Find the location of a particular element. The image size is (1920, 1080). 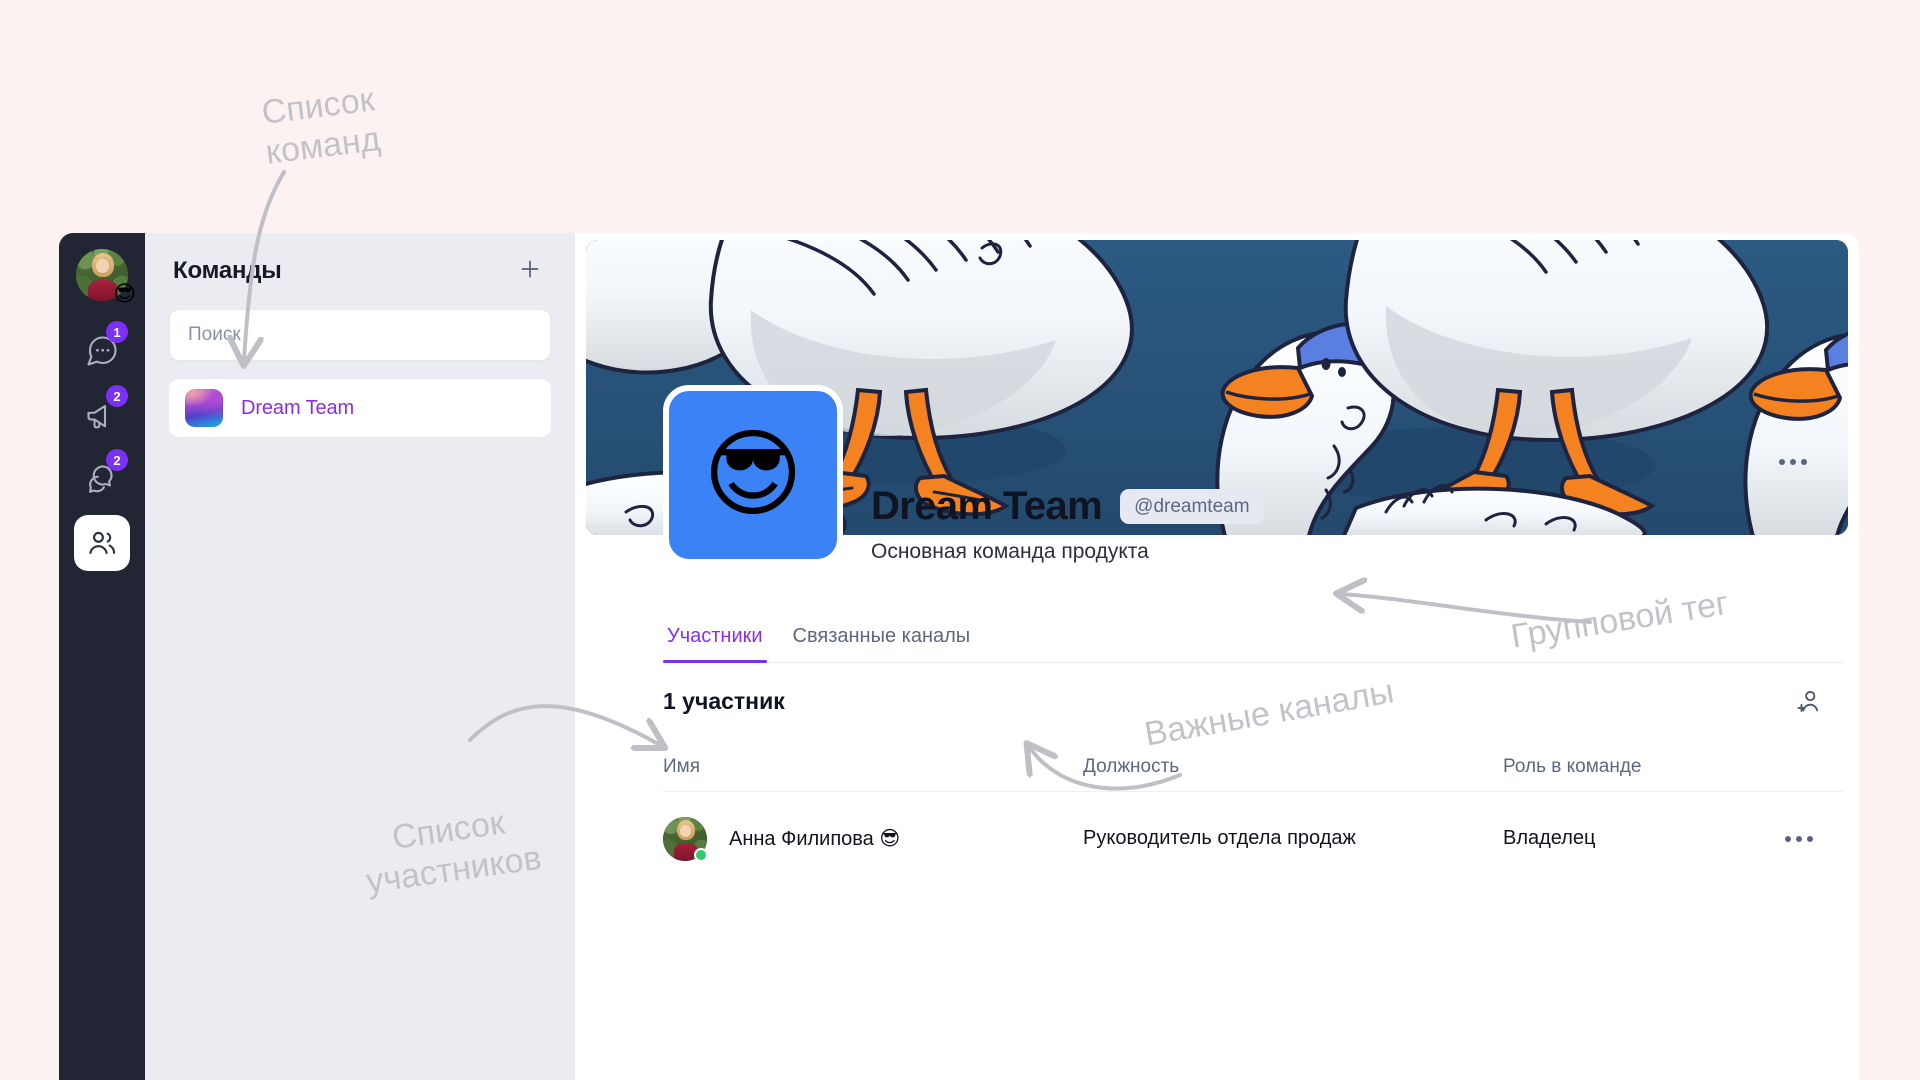

team-more-button is located at coordinates (1793, 462).